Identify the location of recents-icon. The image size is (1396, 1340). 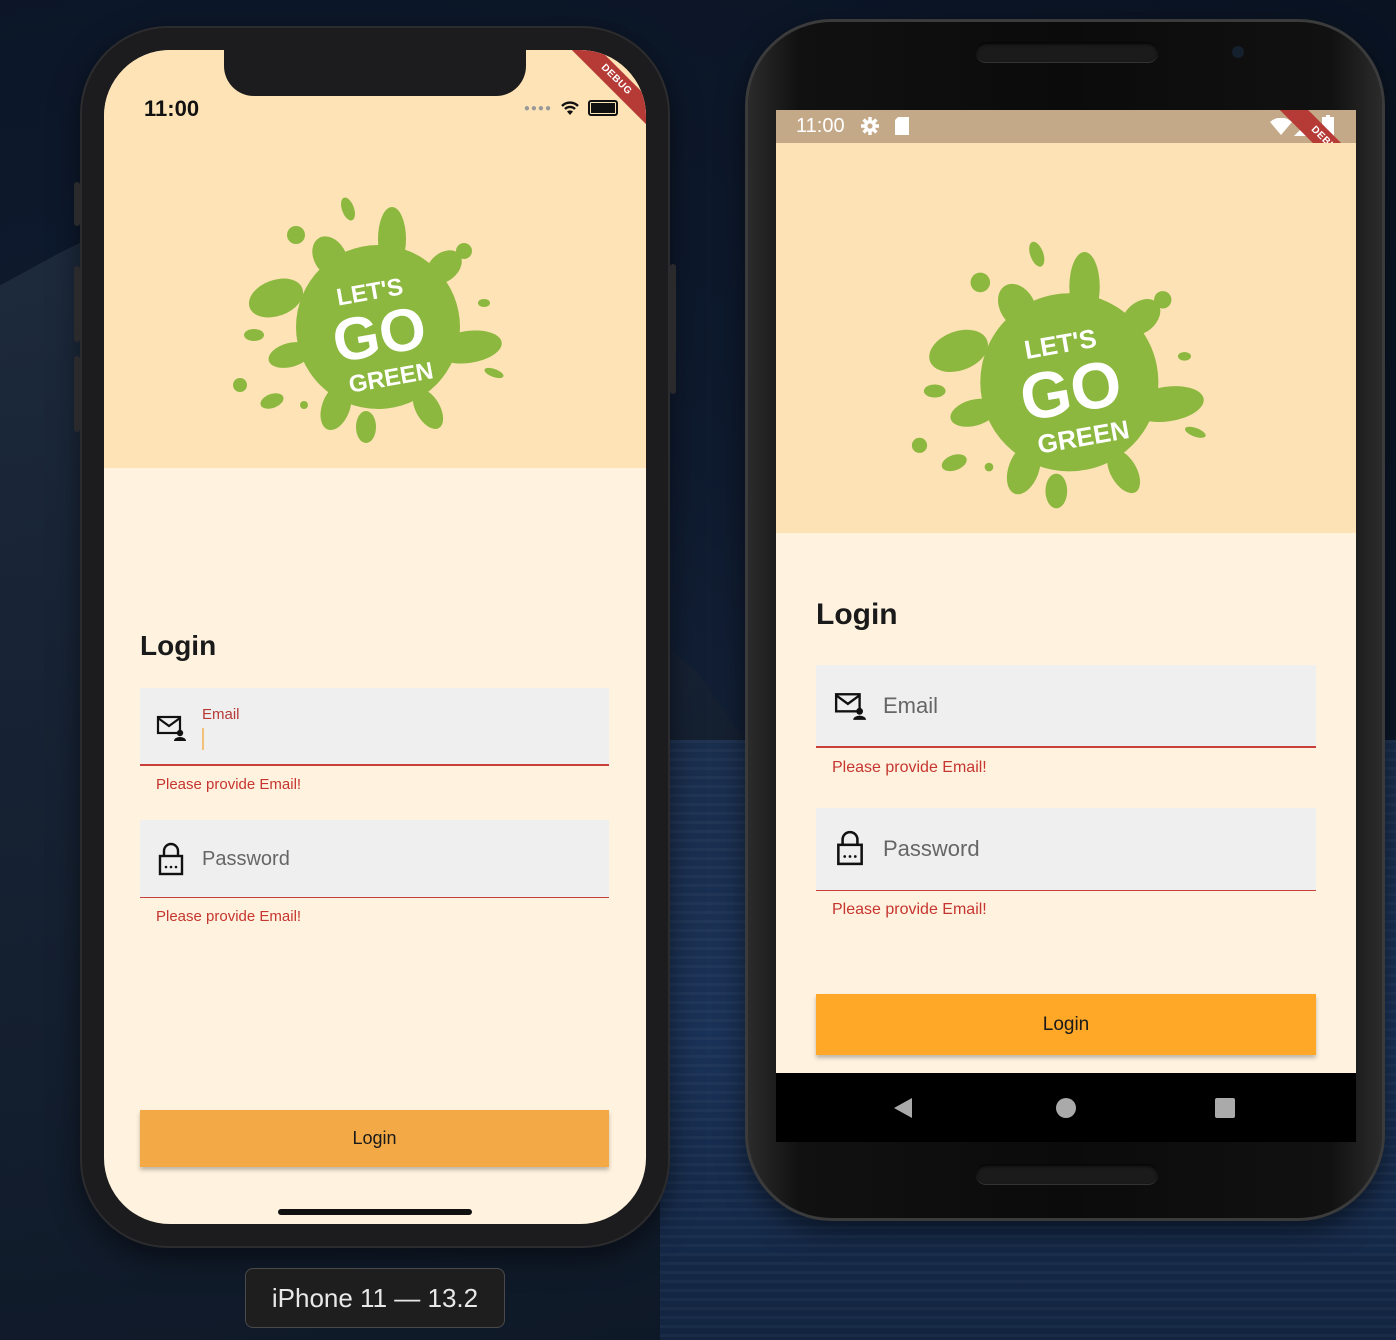
(1225, 1108).